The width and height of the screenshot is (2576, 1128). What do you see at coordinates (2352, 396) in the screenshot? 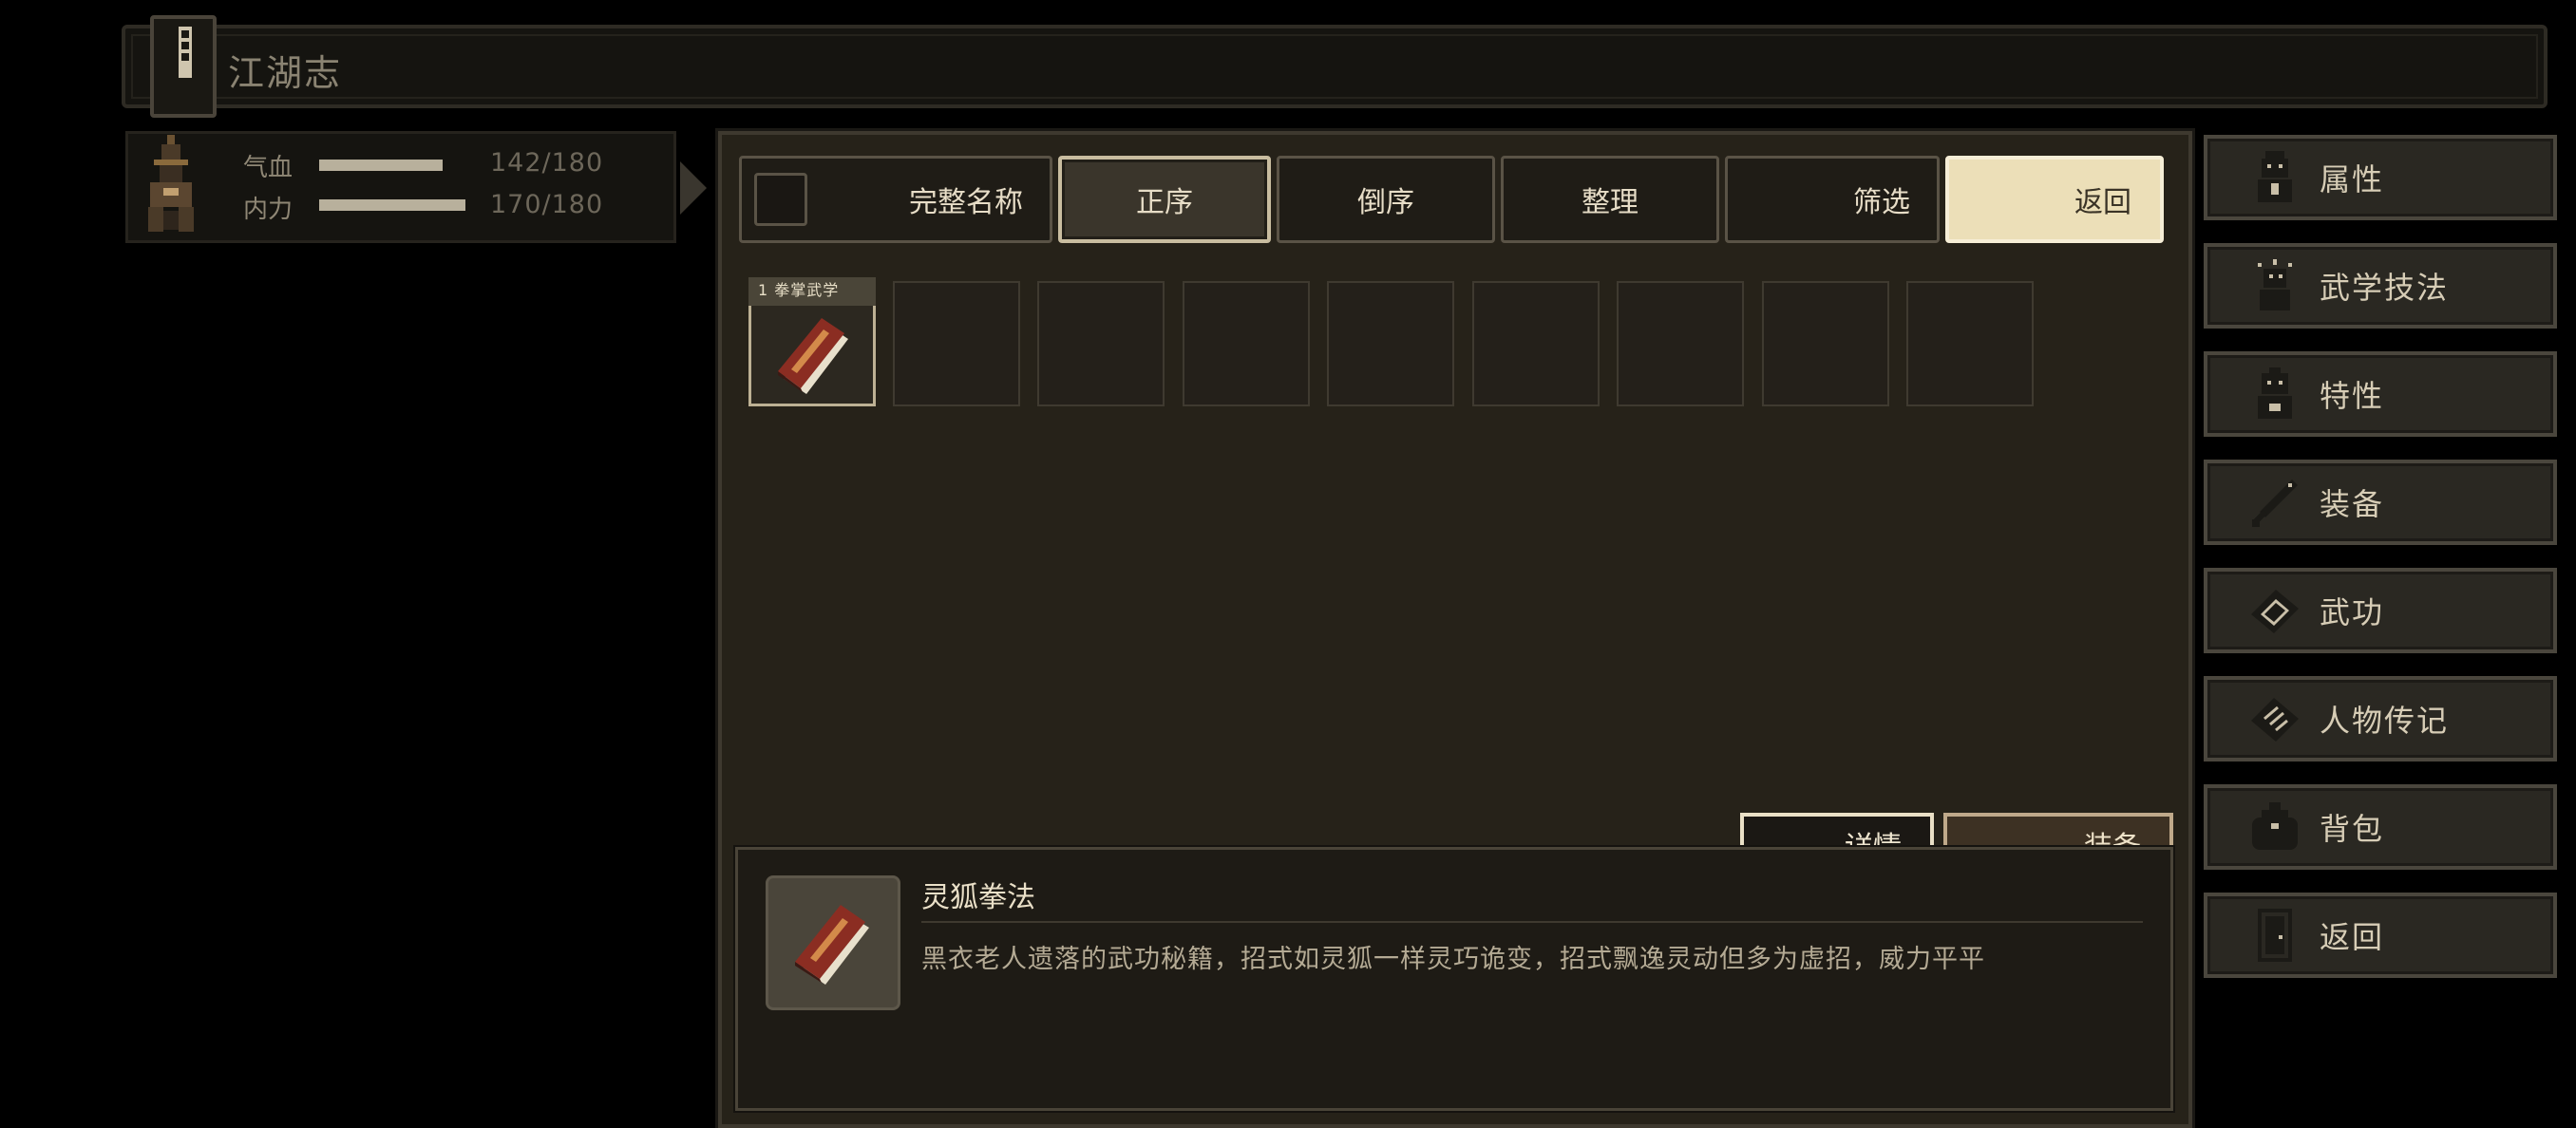
I see `menu-item-label: 特性` at bounding box center [2352, 396].